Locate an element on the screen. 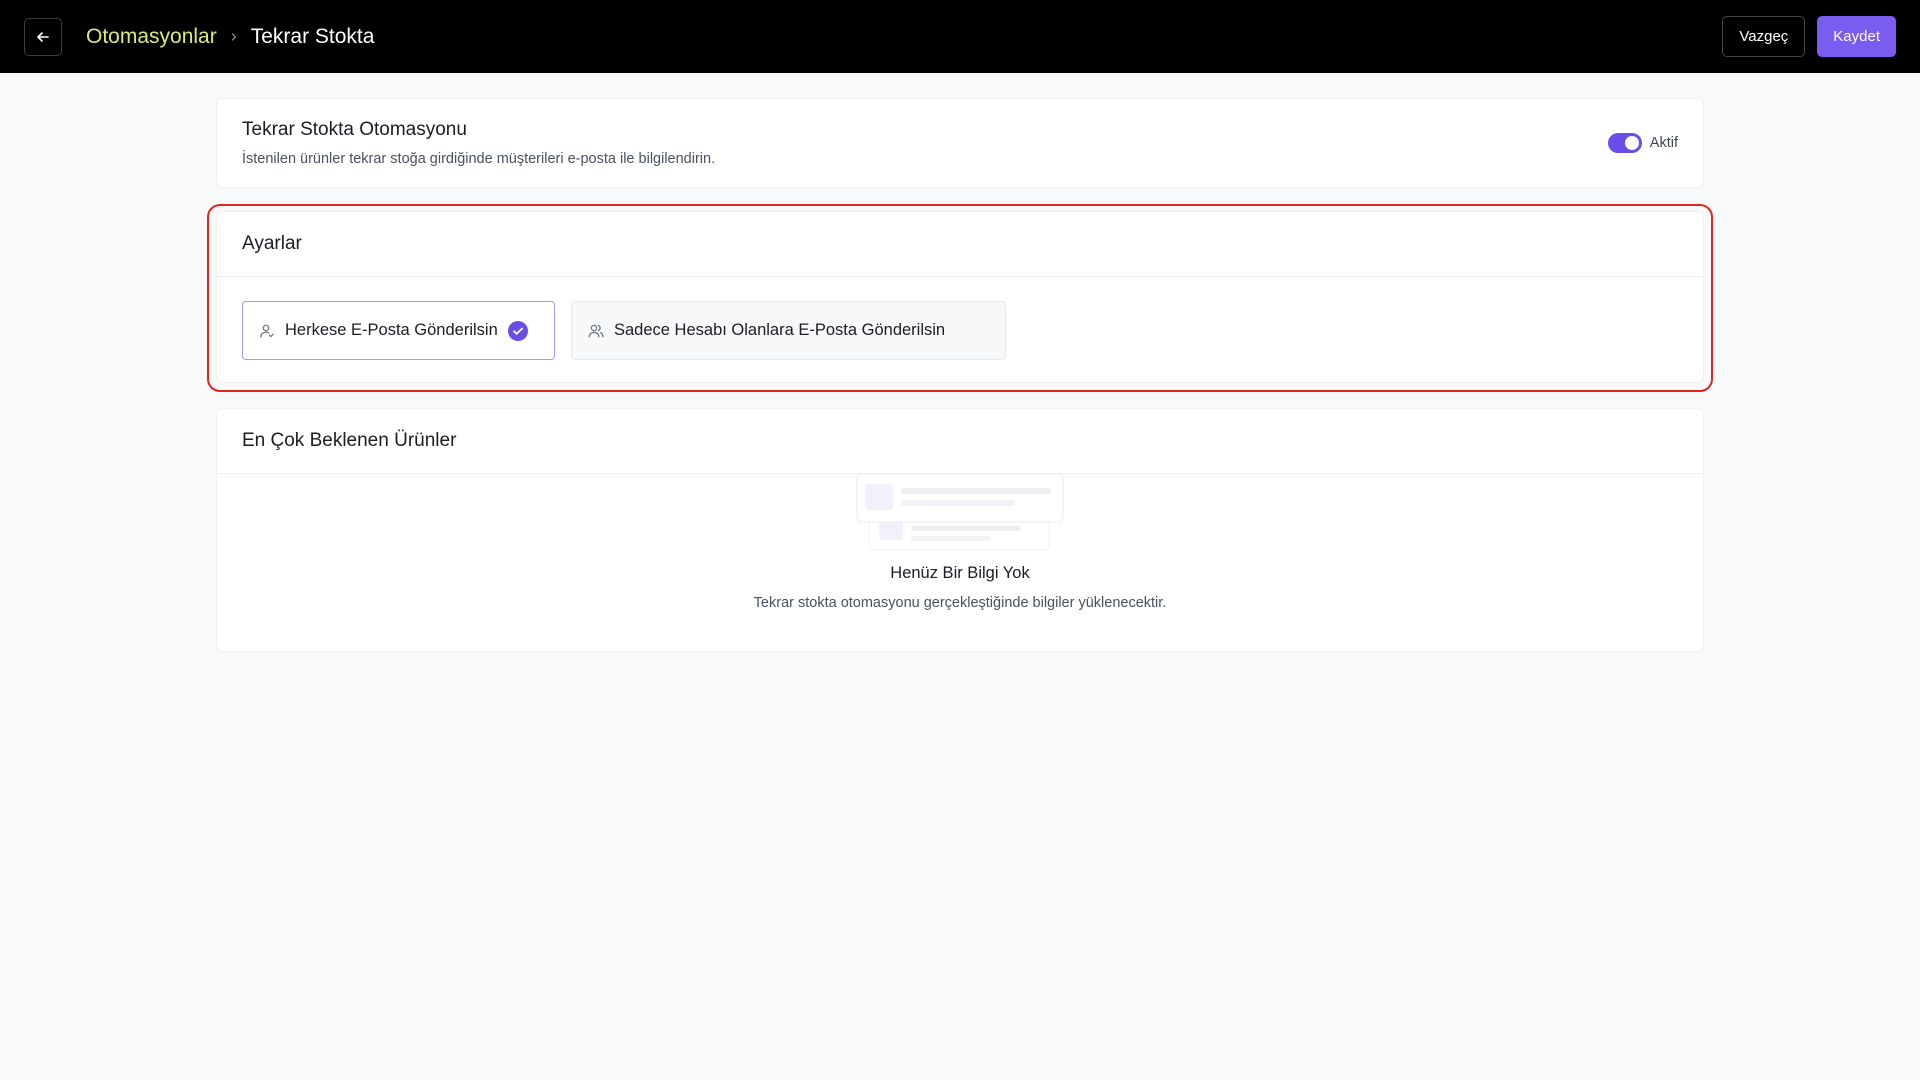 This screenshot has height=1080, width=1920. settings-header: Ayarlar is located at coordinates (960, 244).